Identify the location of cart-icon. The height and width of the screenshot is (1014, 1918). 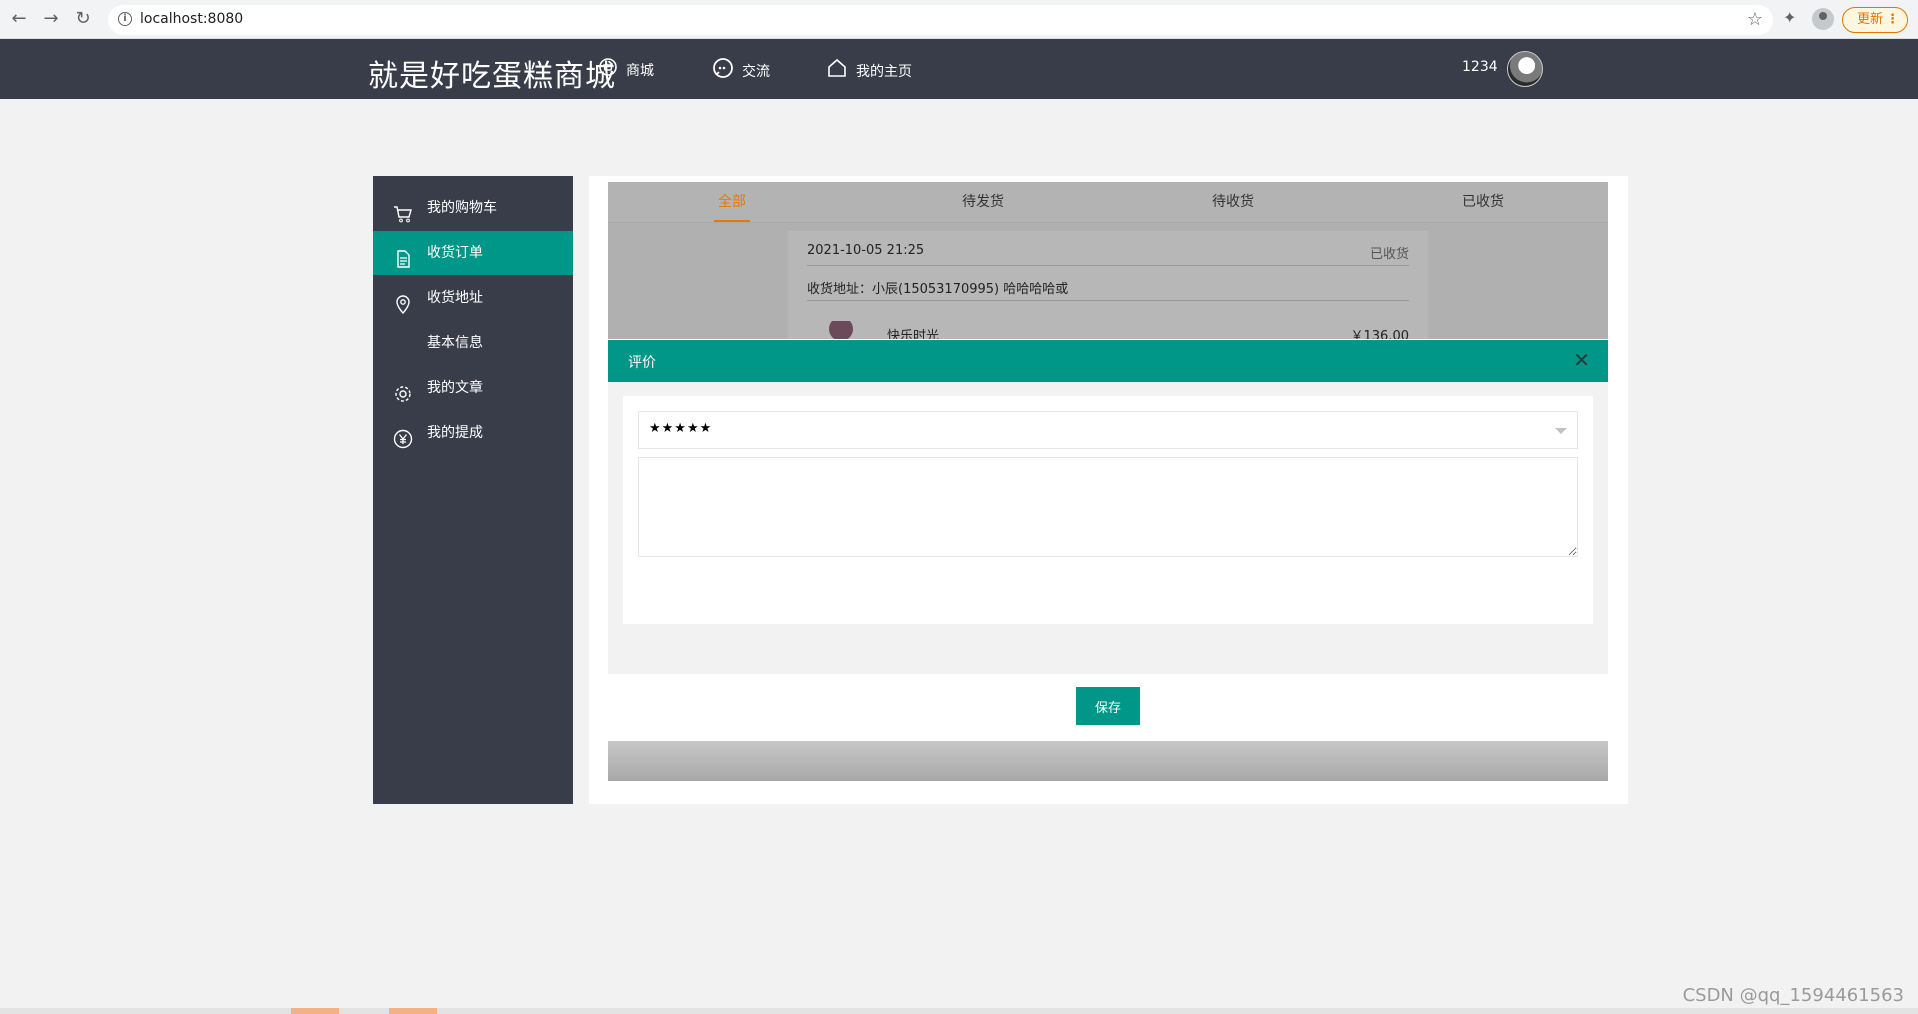
(403, 210).